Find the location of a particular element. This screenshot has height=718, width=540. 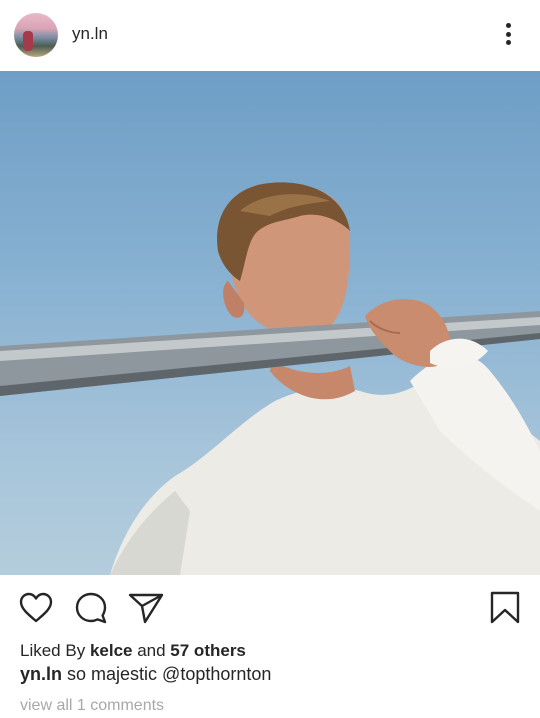

caption: yn.ln so majestic @topthornton is located at coordinates (145, 674).